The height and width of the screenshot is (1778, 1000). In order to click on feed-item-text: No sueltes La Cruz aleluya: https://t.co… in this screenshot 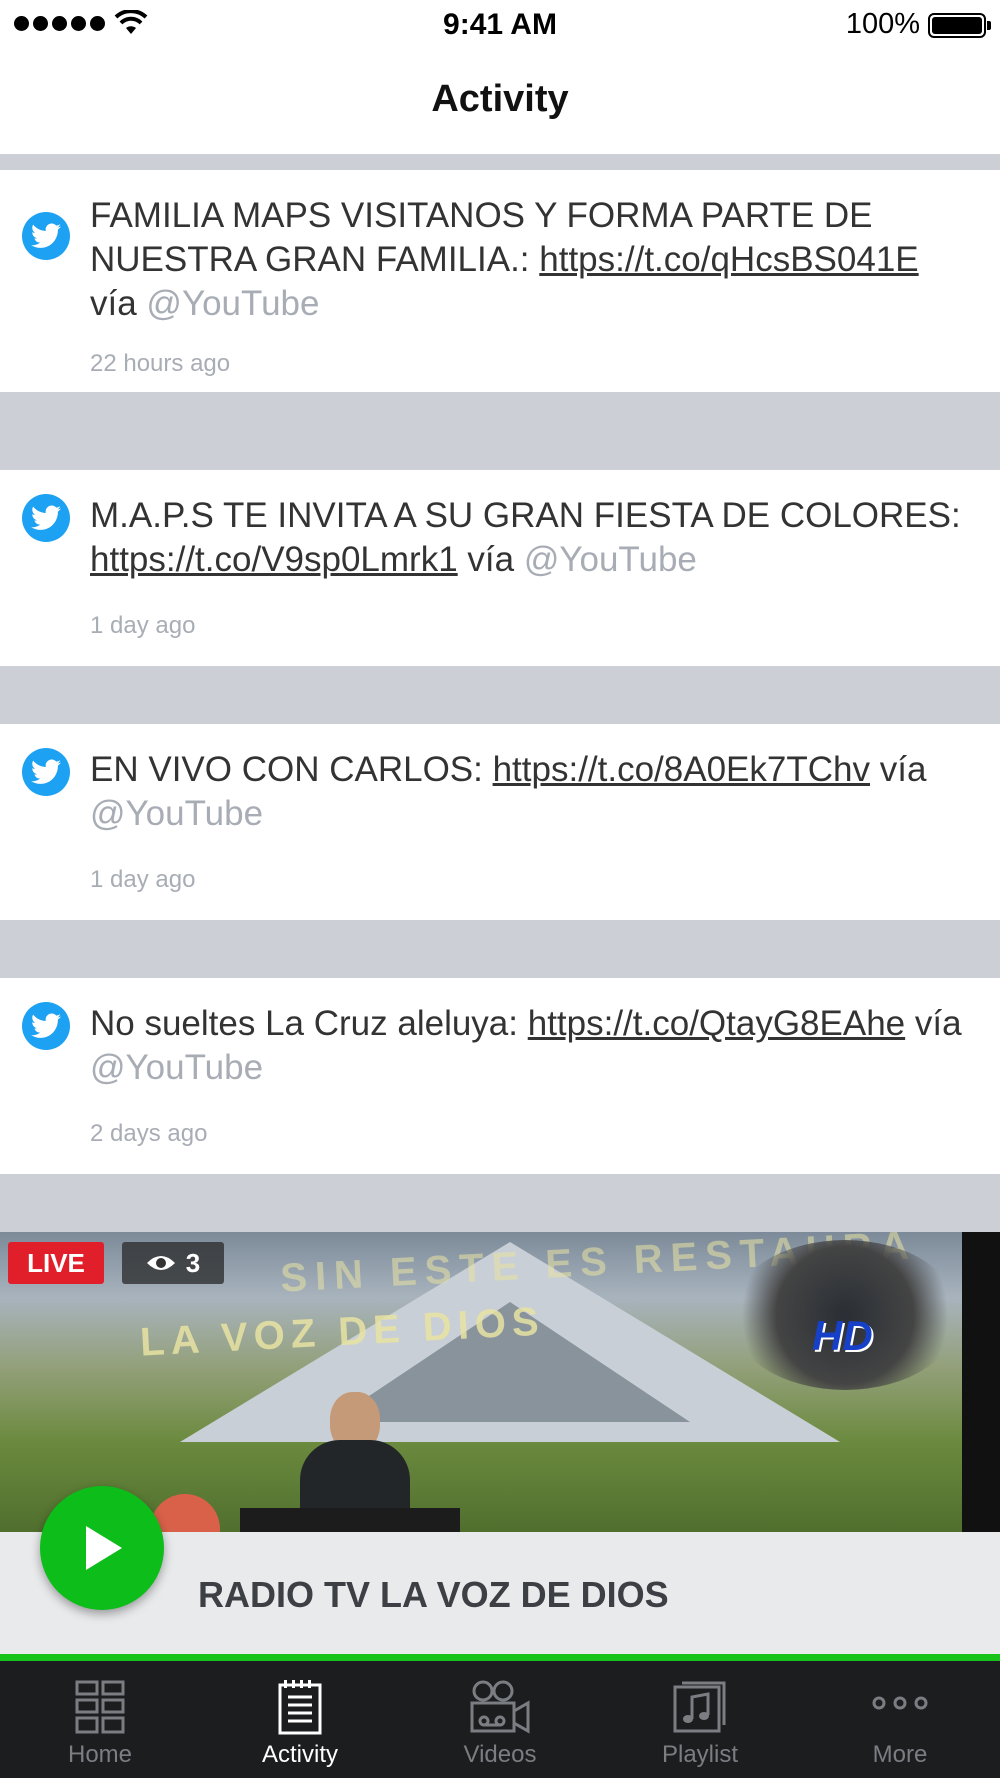, I will do `click(530, 1046)`.